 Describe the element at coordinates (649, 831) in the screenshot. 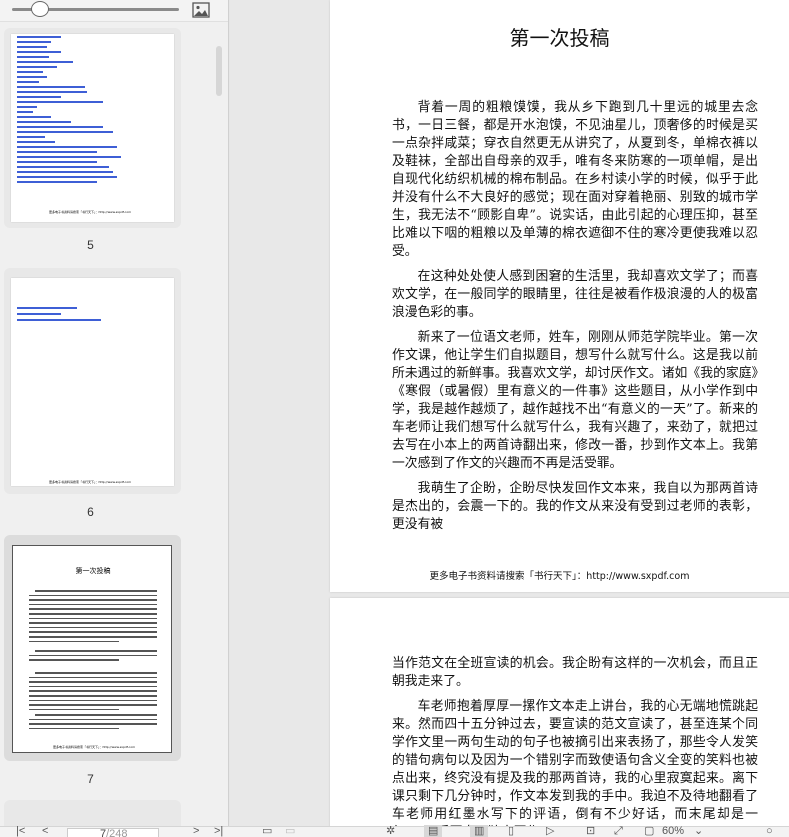

I see `zoom-out-icon: ▢` at that location.